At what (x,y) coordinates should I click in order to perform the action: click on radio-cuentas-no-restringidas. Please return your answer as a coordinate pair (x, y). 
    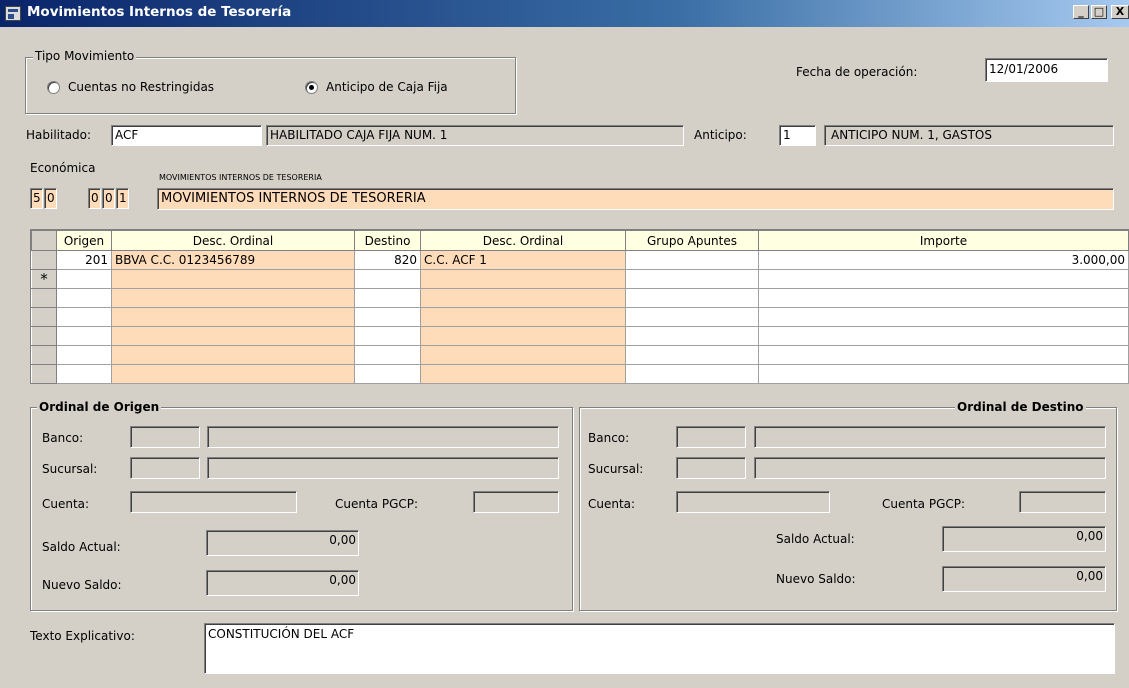
    Looking at the image, I should click on (53, 87).